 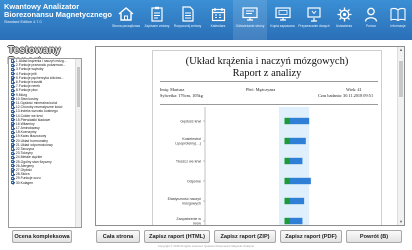 What do you see at coordinates (374, 236) in the screenshot?
I see `back-button: Powrót (B)` at bounding box center [374, 236].